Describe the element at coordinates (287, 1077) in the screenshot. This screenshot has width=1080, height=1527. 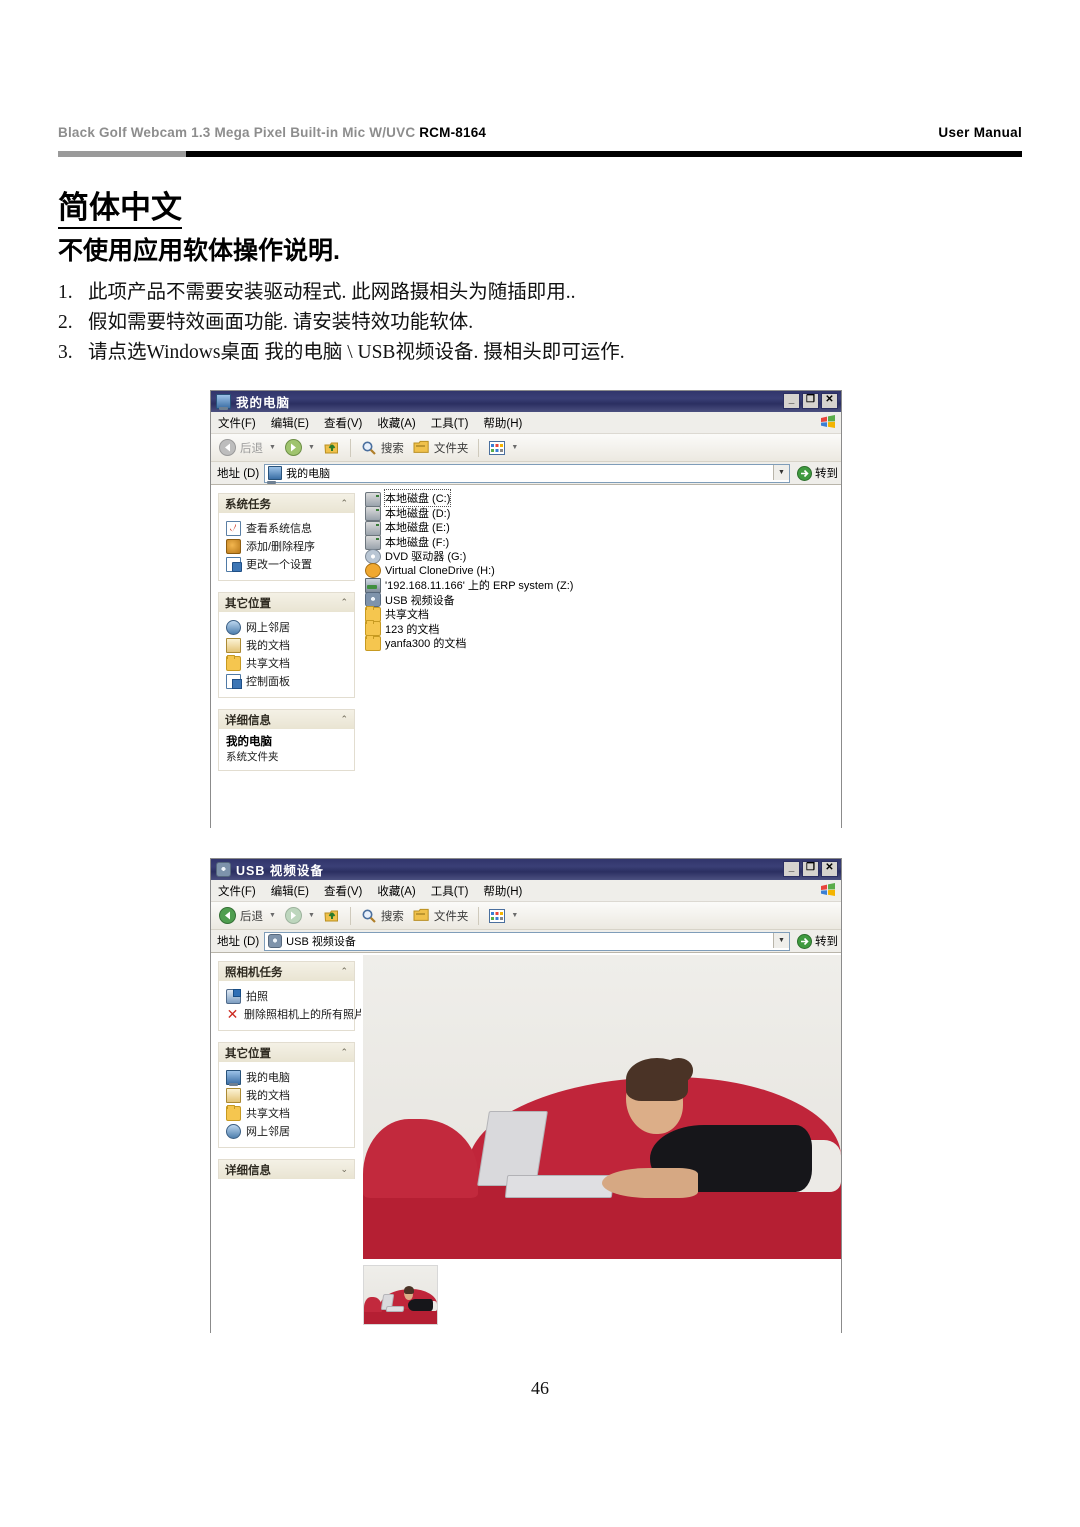
I see `sidebar-item-my-computer: 我的电脑` at that location.